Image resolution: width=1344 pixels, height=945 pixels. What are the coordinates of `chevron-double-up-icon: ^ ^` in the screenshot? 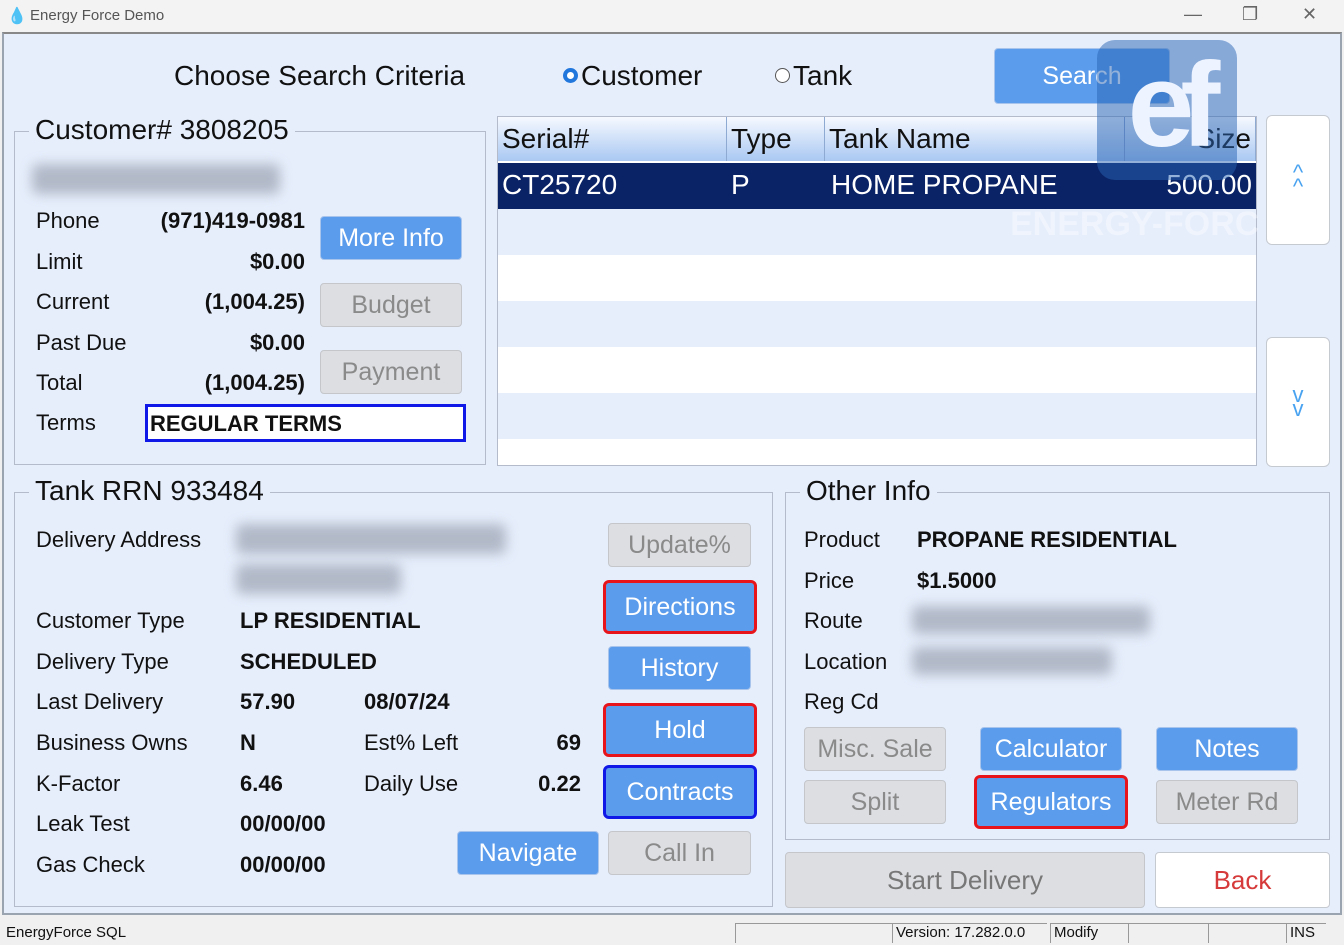 It's located at (1298, 179).